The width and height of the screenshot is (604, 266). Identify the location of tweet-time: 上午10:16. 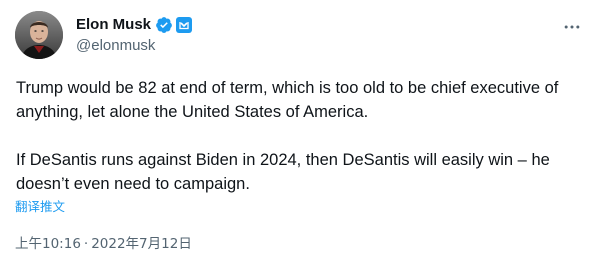
(48, 244).